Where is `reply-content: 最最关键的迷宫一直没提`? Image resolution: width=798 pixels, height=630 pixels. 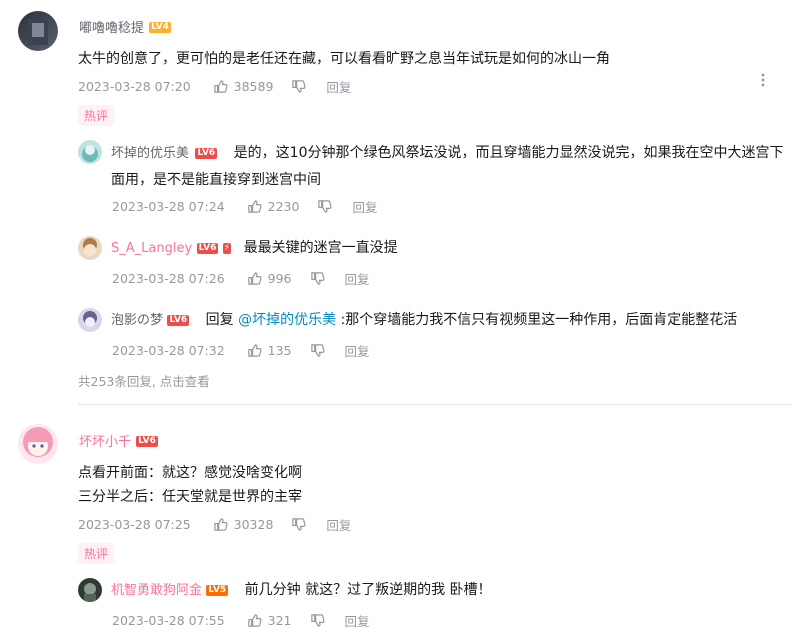
reply-content: 最最关键的迷宫一直没提 is located at coordinates (320, 248).